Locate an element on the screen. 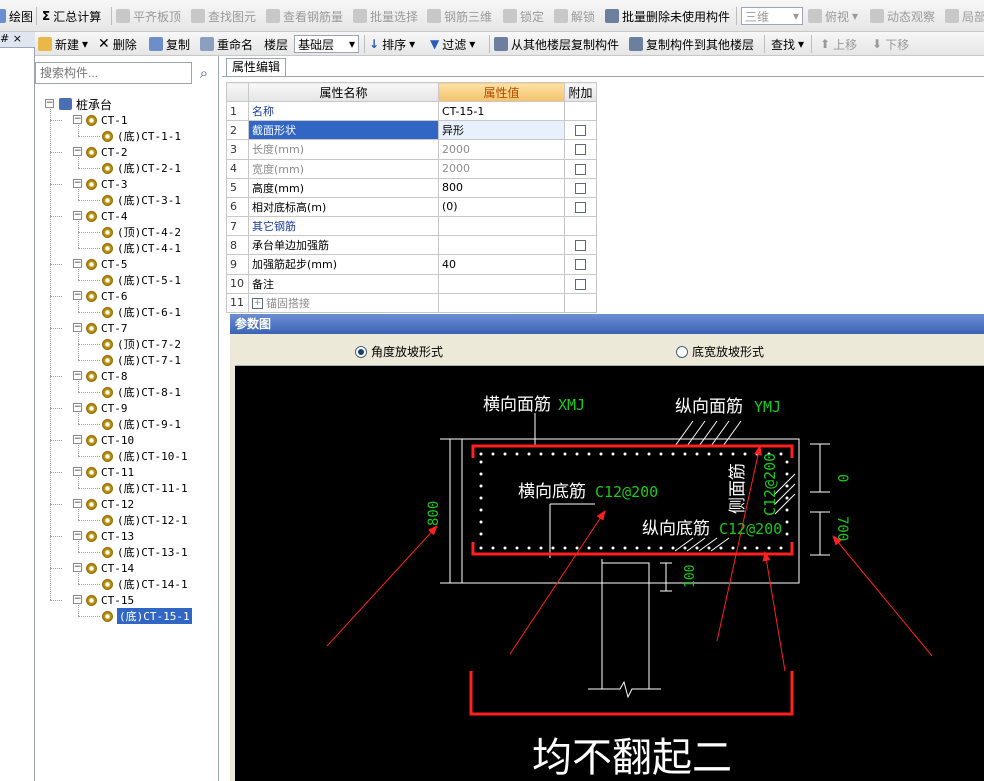 The height and width of the screenshot is (781, 984). tree-group: CT-11 is located at coordinates (110, 472).